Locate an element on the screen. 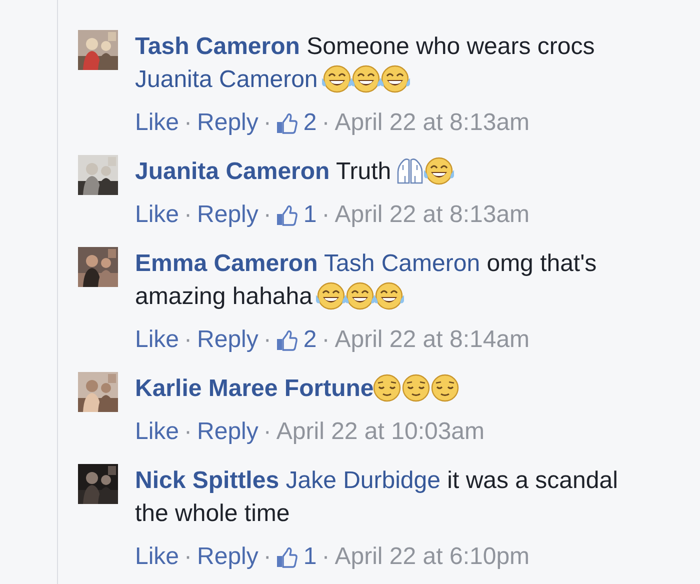 Image resolution: width=700 pixels, height=584 pixels. comment-text: Juanita Cameron Truth is located at coordinates (377, 171).